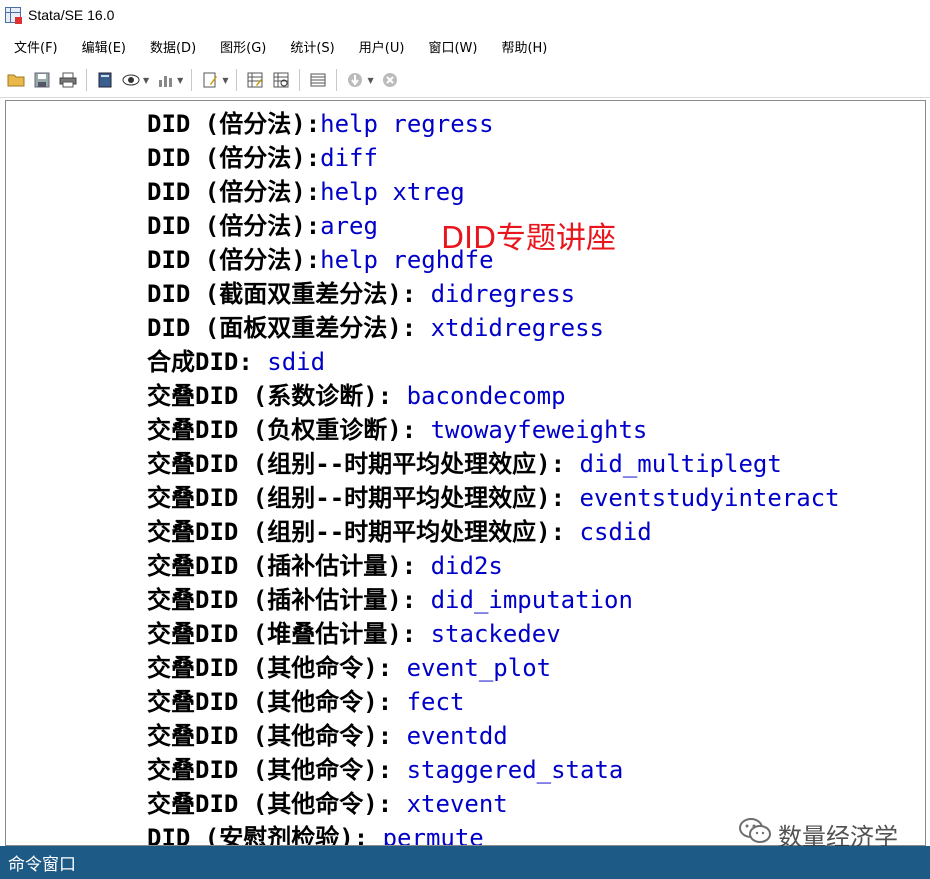  Describe the element at coordinates (488, 634) in the screenshot. I see `result-command-link: stackedev` at that location.